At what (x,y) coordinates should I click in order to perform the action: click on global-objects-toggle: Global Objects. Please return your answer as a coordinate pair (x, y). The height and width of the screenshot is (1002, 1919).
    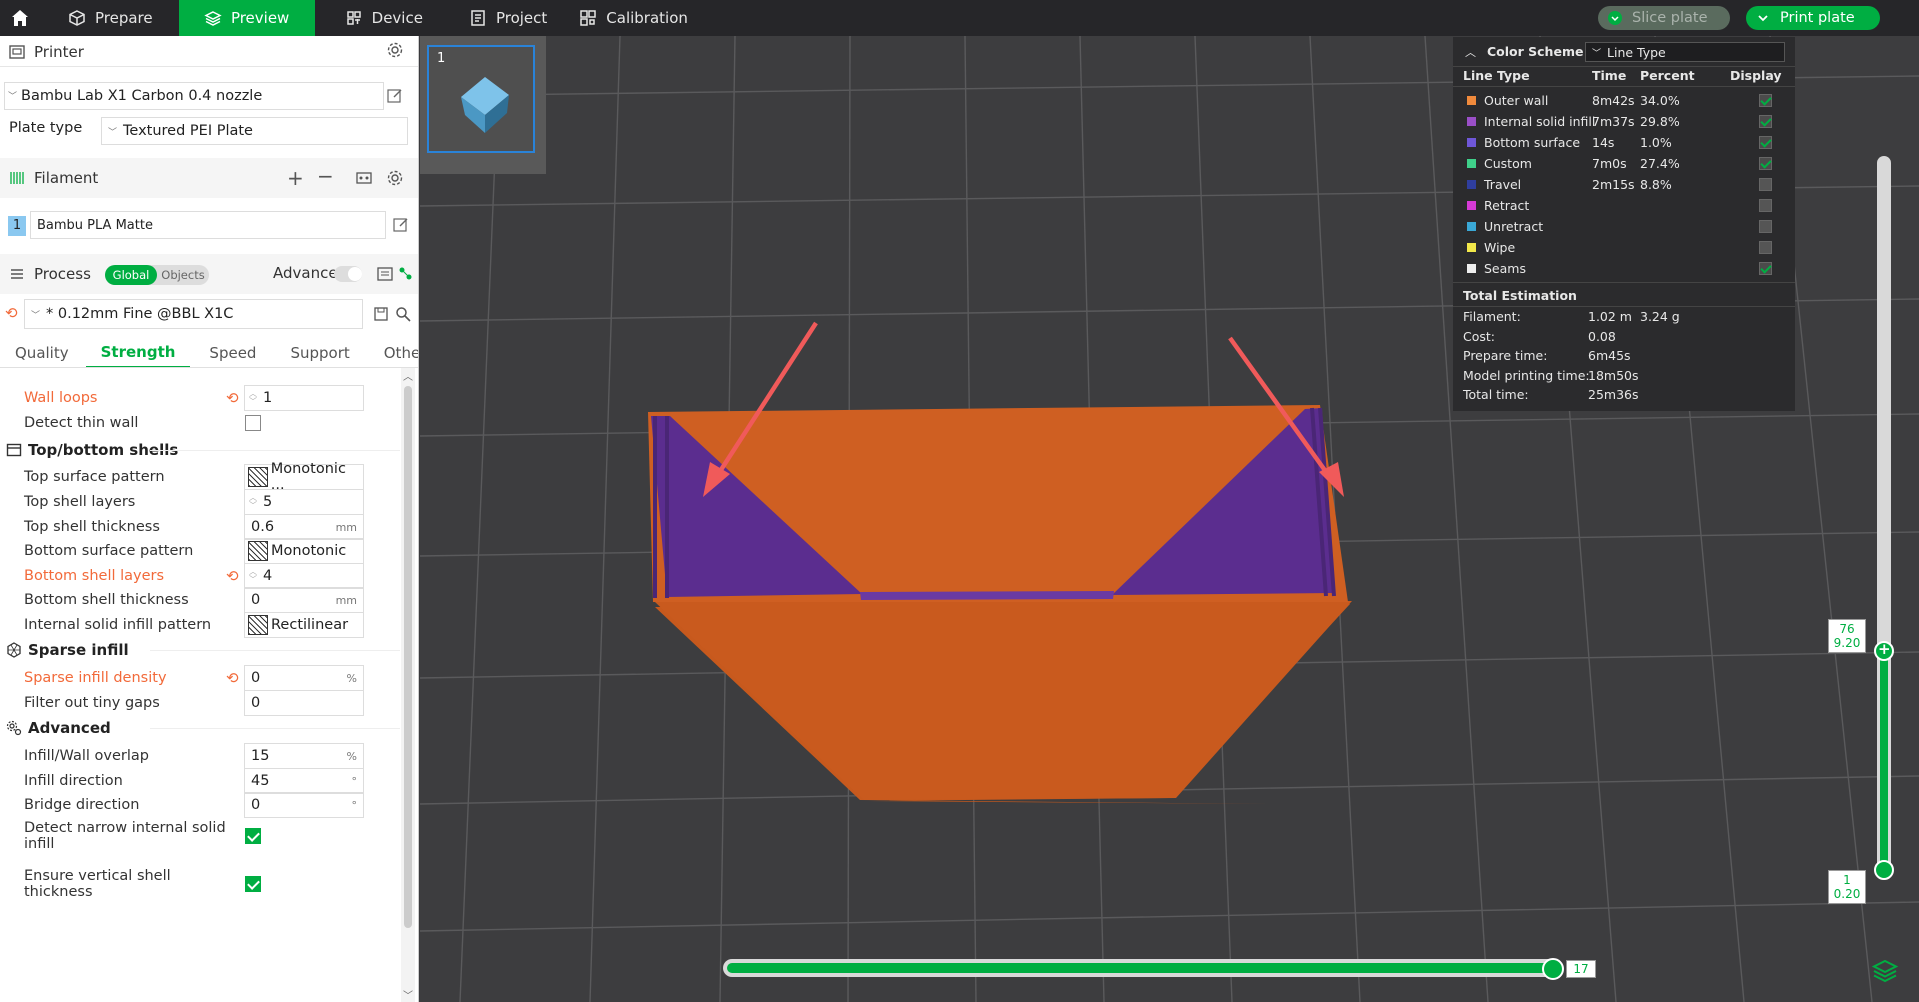
    Looking at the image, I should click on (157, 275).